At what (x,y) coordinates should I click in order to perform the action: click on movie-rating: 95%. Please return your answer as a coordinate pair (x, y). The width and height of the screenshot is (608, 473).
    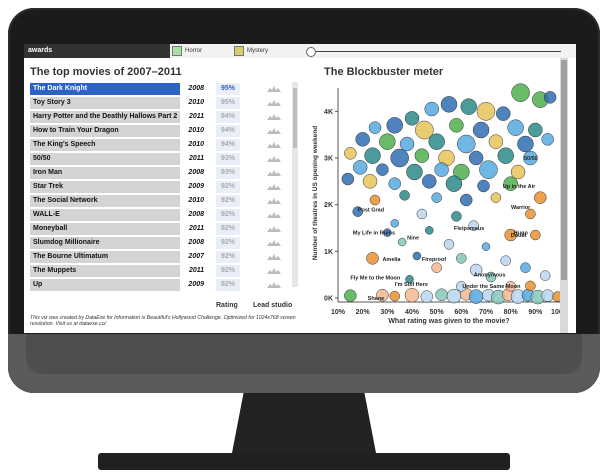
    Looking at the image, I should click on (227, 102).